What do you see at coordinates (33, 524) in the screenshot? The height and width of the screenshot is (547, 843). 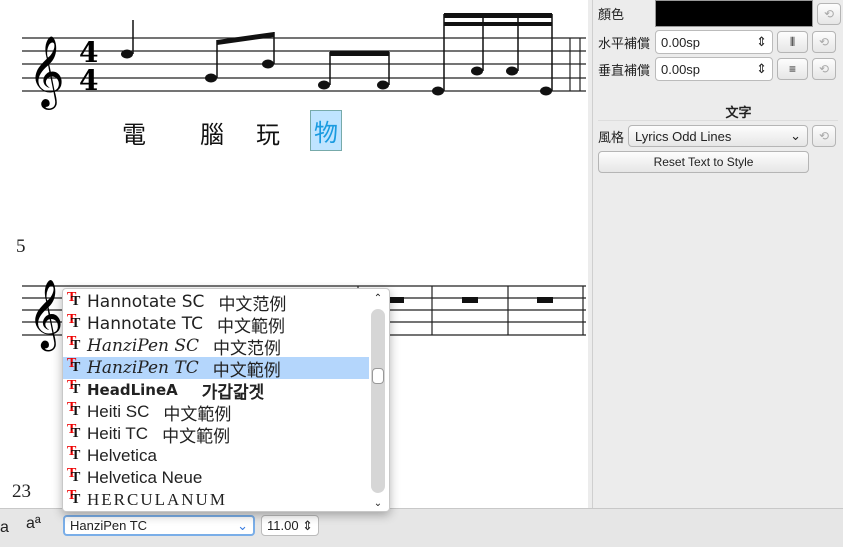 I see `superscript-button: aª` at bounding box center [33, 524].